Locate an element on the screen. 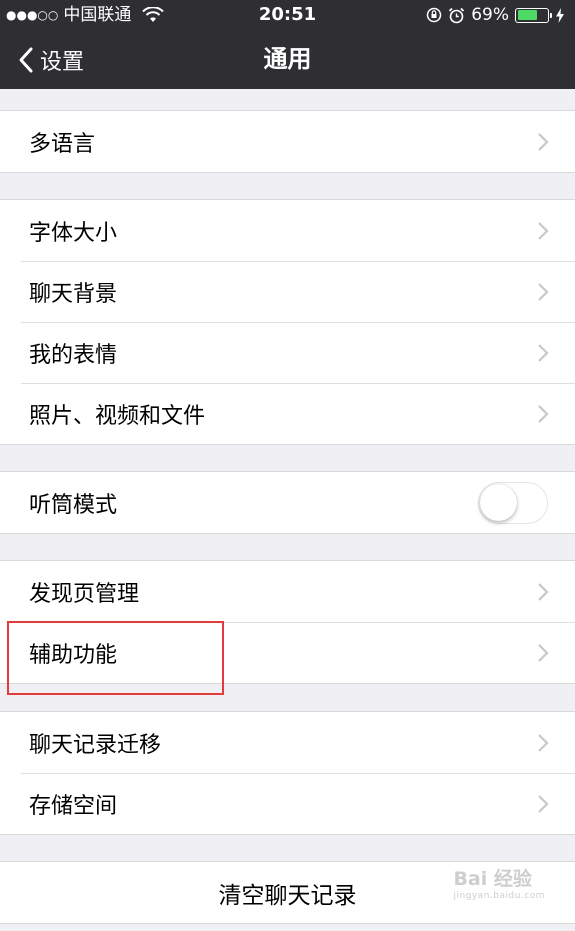  settings-row-language: 多语言 is located at coordinates (287, 141).